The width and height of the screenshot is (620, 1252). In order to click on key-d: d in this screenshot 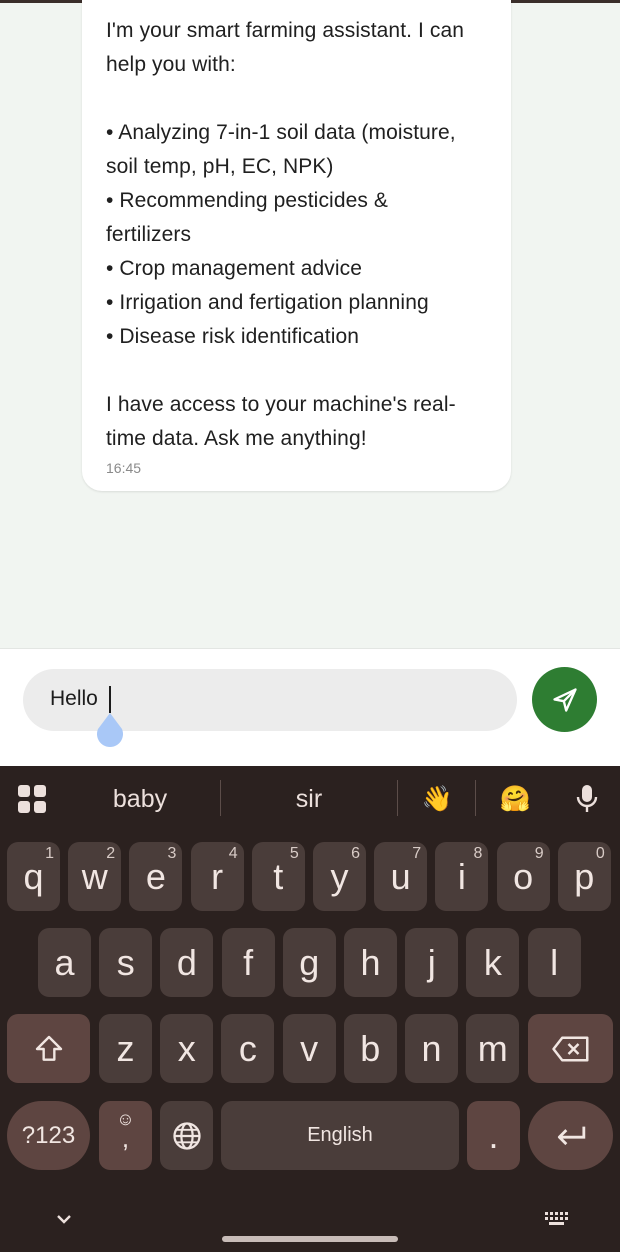, I will do `click(187, 962)`.